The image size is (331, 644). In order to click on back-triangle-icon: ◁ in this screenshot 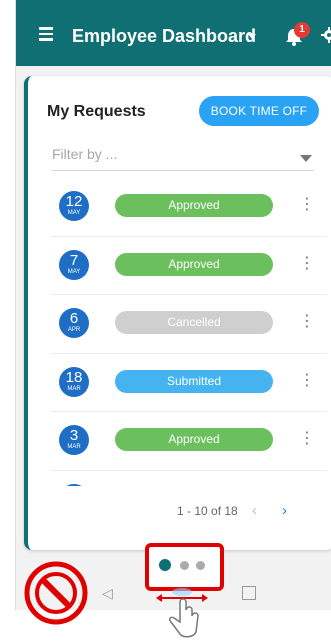, I will do `click(107, 593)`.